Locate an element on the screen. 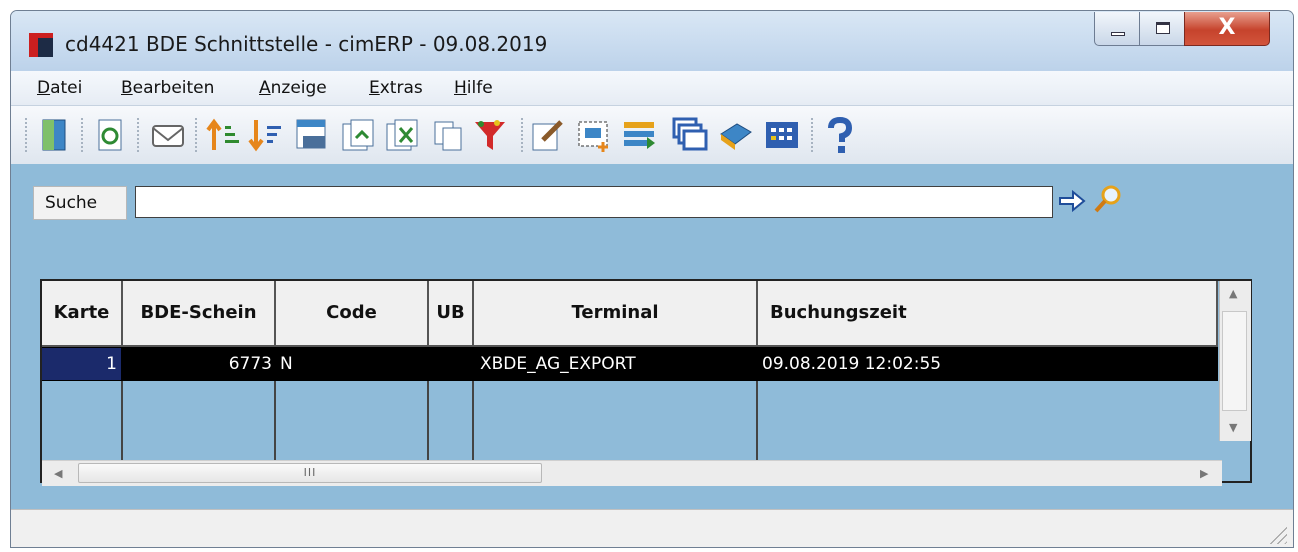  grid-icon is located at coordinates (782, 135).